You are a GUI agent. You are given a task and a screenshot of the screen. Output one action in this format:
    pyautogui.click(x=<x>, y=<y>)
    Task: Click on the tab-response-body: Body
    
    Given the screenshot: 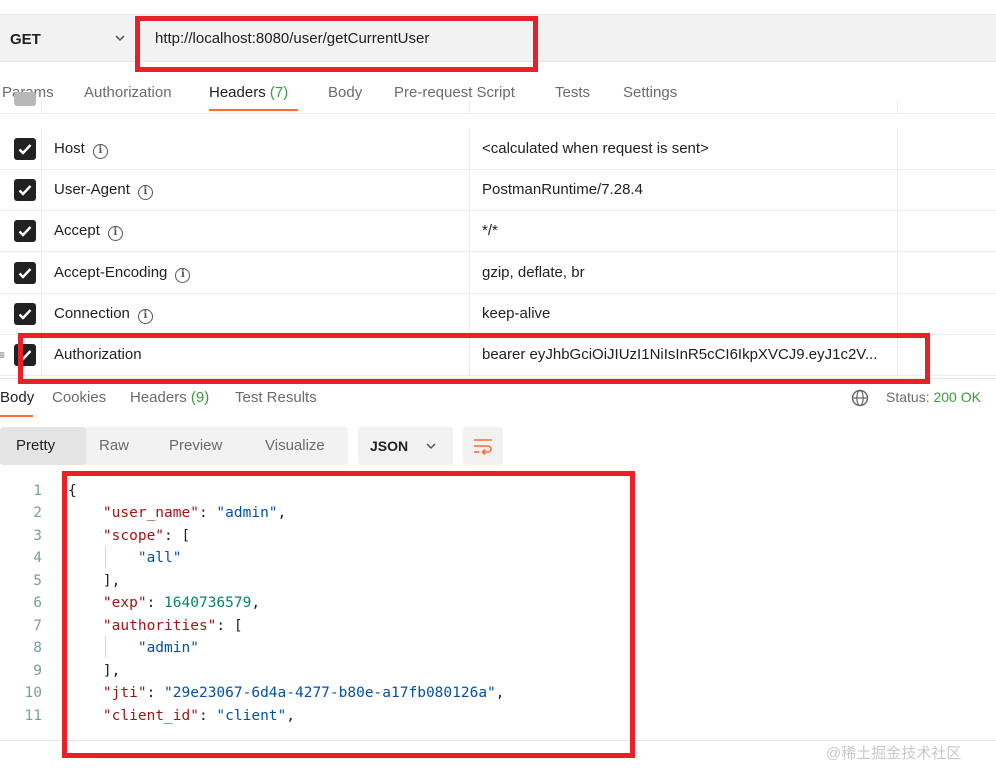 What is the action you would take?
    pyautogui.click(x=17, y=397)
    